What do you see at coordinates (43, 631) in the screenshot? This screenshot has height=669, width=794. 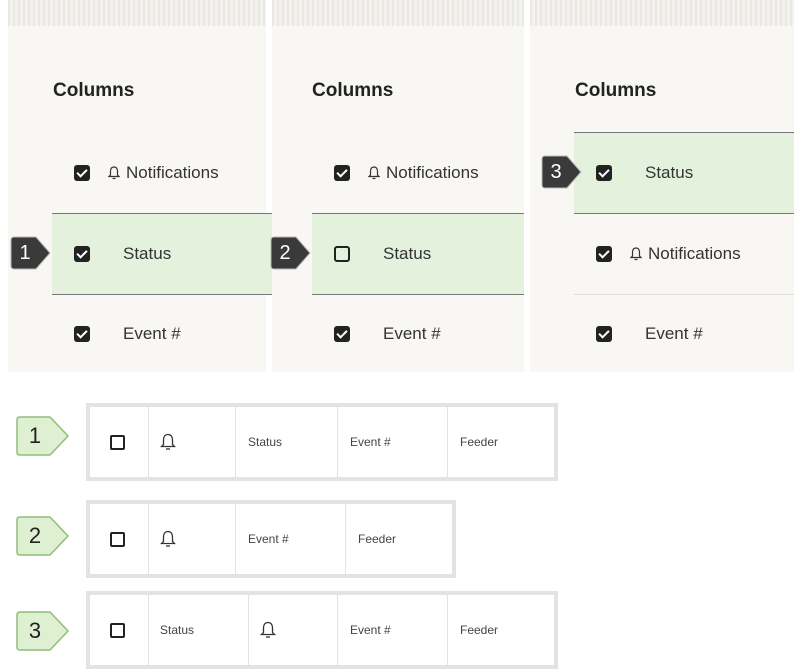 I see `result-callout-3: 3` at bounding box center [43, 631].